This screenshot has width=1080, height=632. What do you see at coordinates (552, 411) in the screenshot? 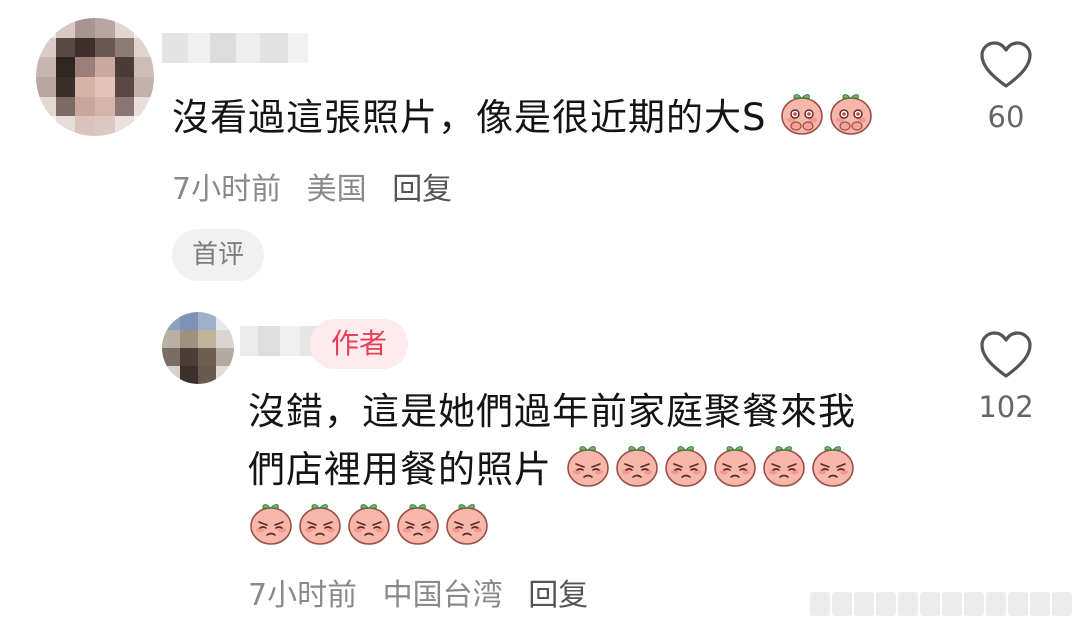
I see `comment-body-line: 沒錯，這是她們過年前家庭聚餐來我` at bounding box center [552, 411].